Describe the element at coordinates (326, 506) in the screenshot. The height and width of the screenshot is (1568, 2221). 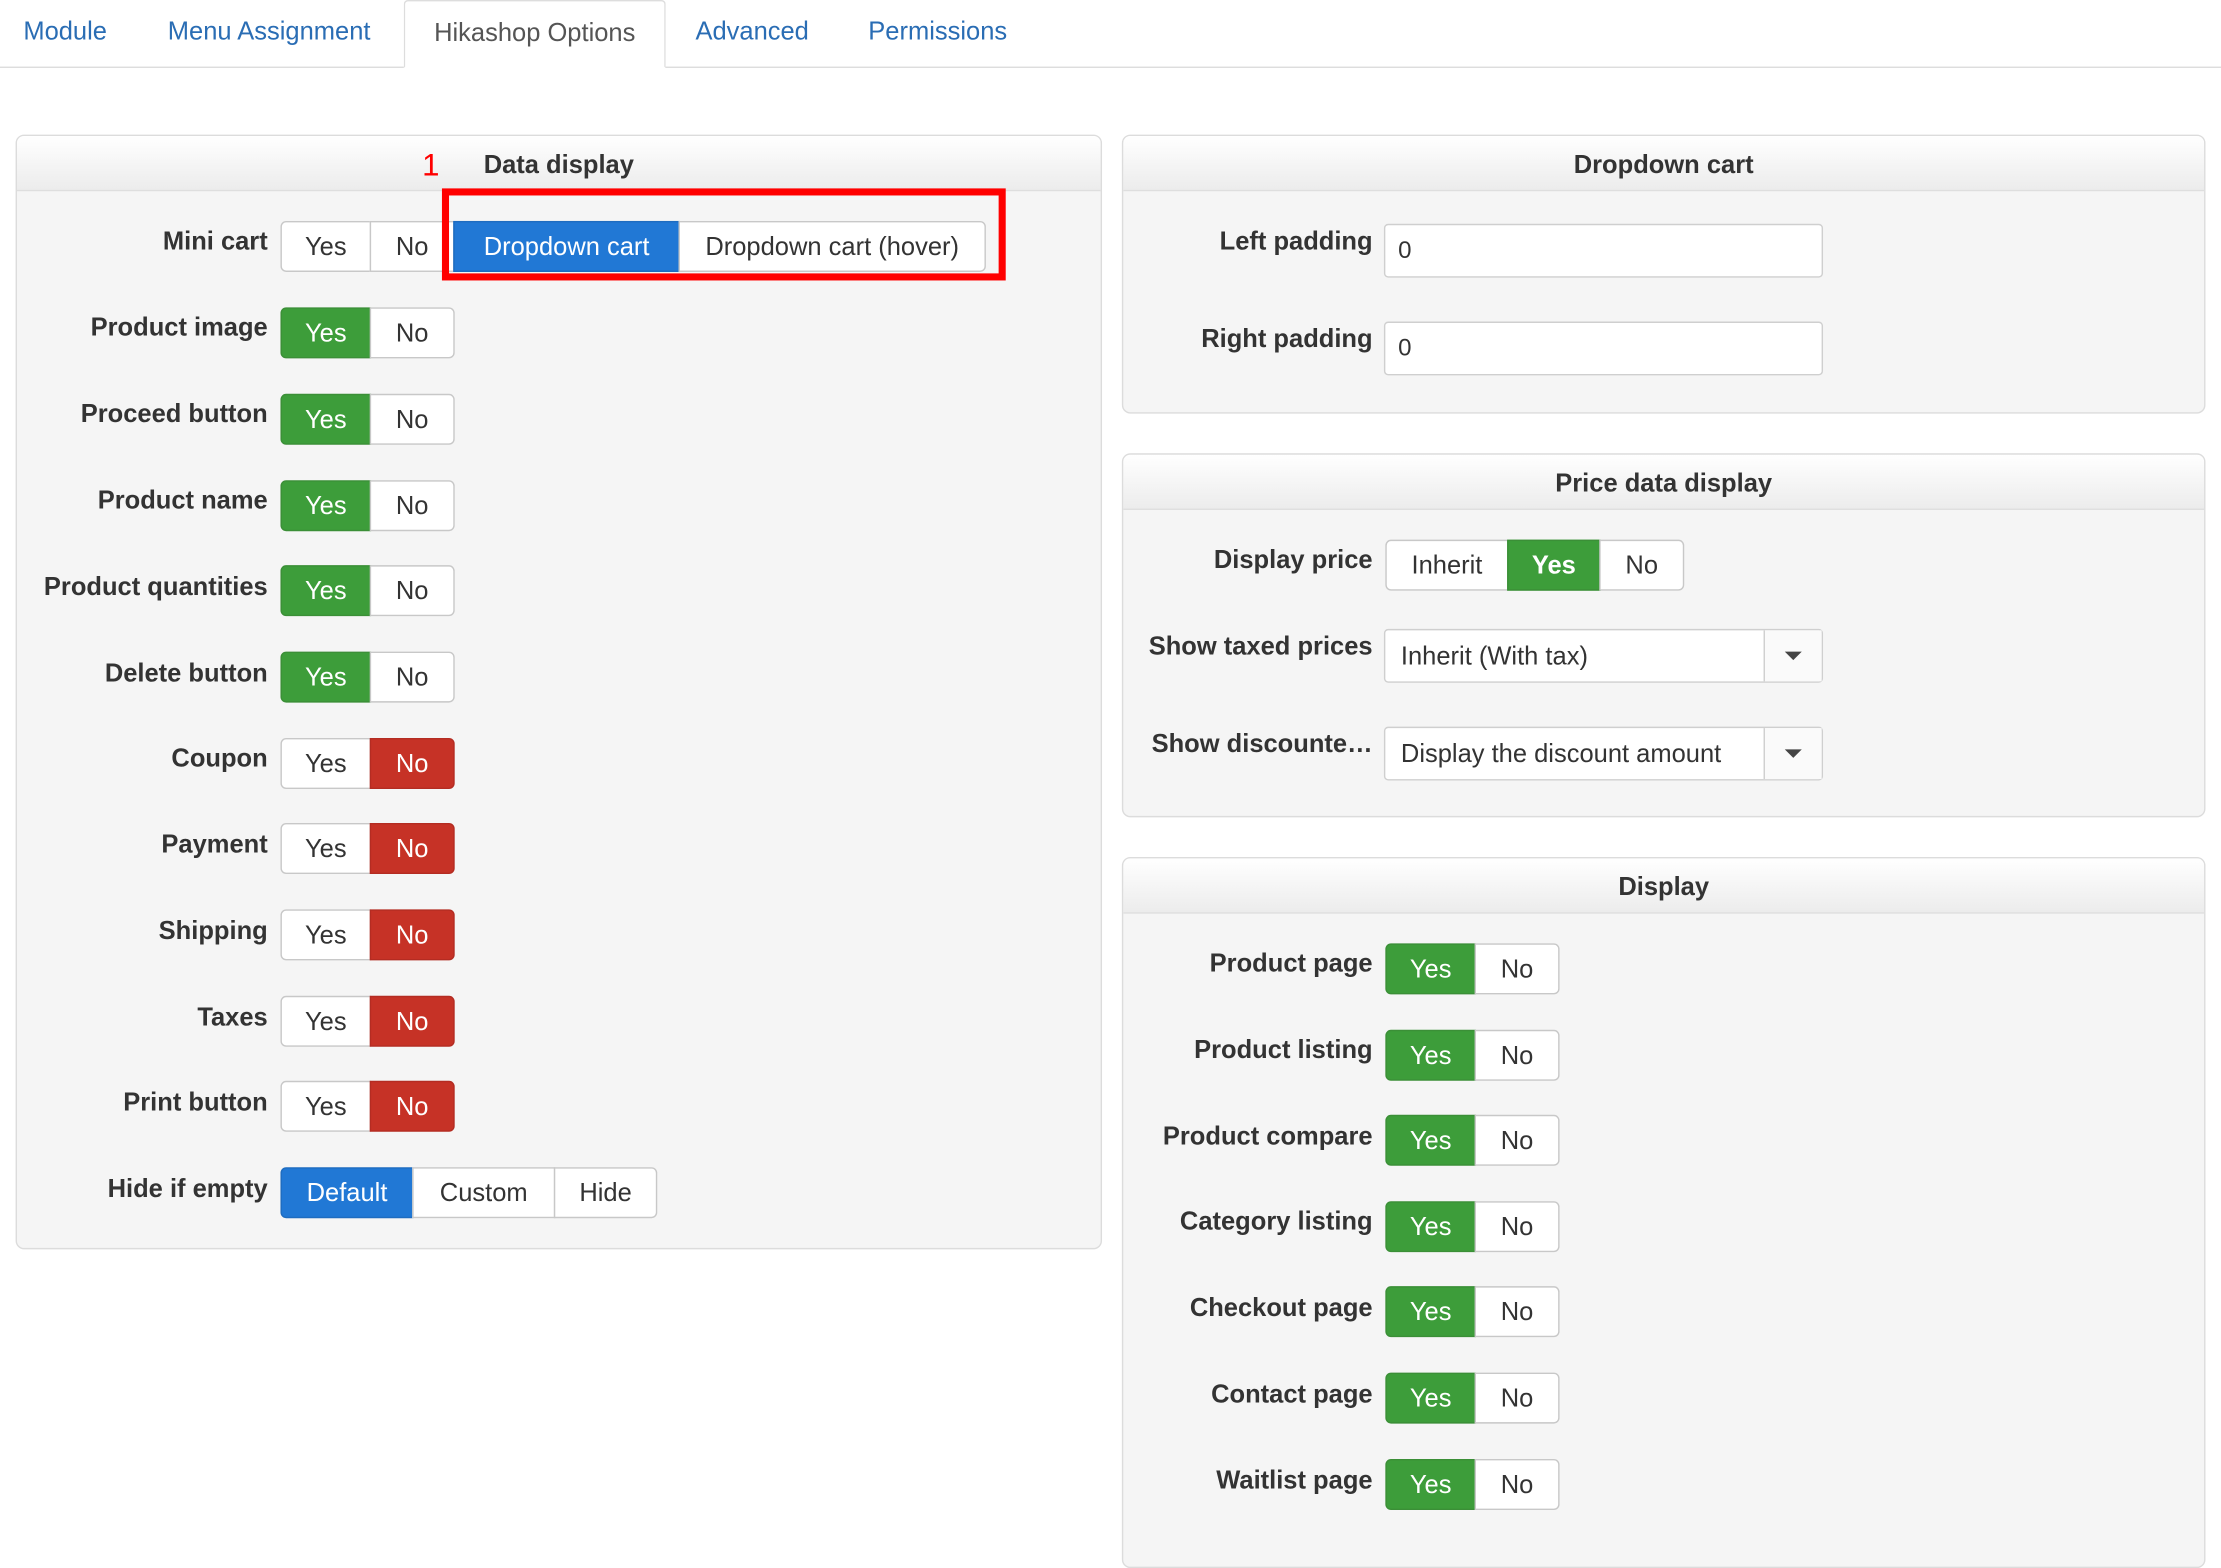
I see `product-name-yes-button: Yes` at that location.